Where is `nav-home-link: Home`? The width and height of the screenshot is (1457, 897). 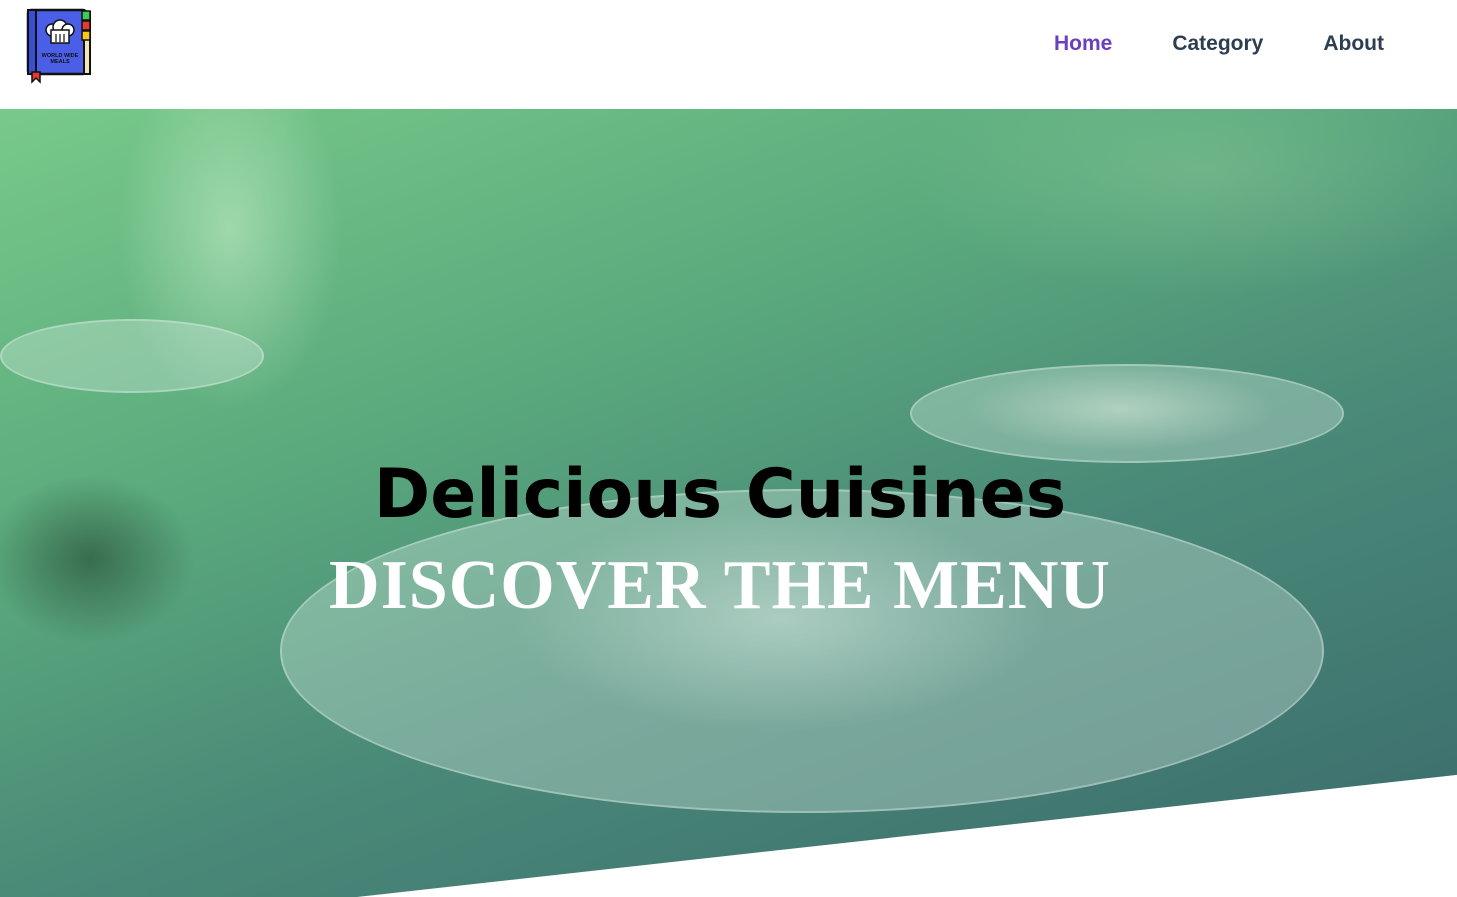 nav-home-link: Home is located at coordinates (1083, 44).